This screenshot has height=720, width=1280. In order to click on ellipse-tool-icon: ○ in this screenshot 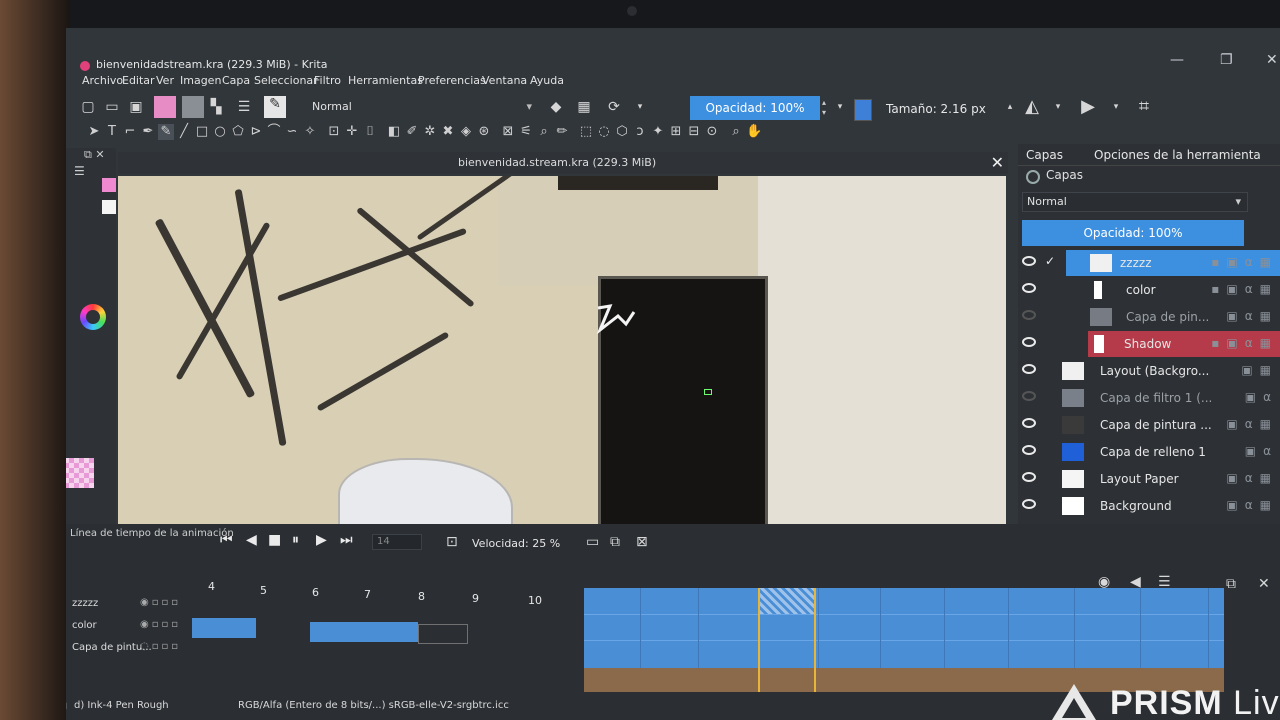, I will do `click(220, 132)`.